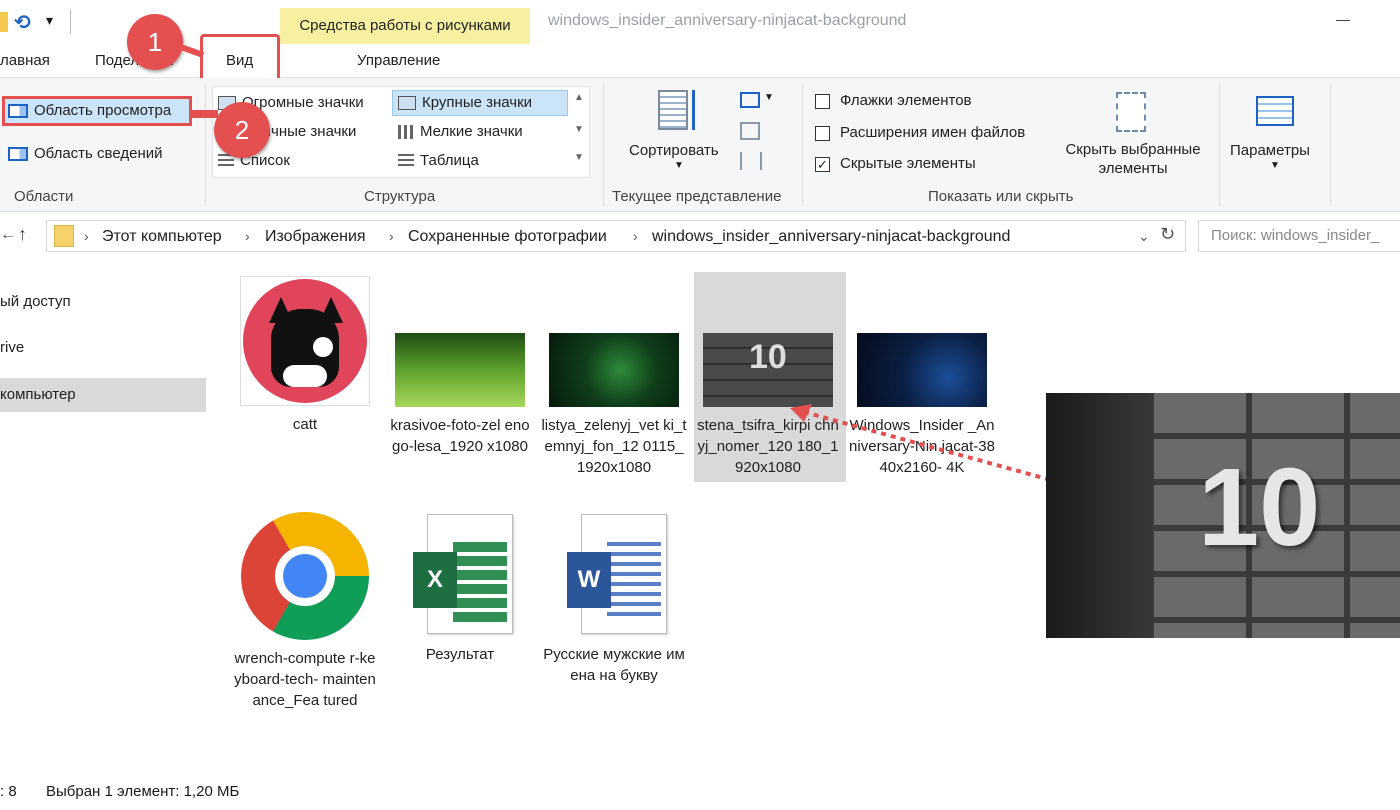 The width and height of the screenshot is (1400, 810). I want to click on file-extensions-option: Расширения имен файлов, so click(920, 133).